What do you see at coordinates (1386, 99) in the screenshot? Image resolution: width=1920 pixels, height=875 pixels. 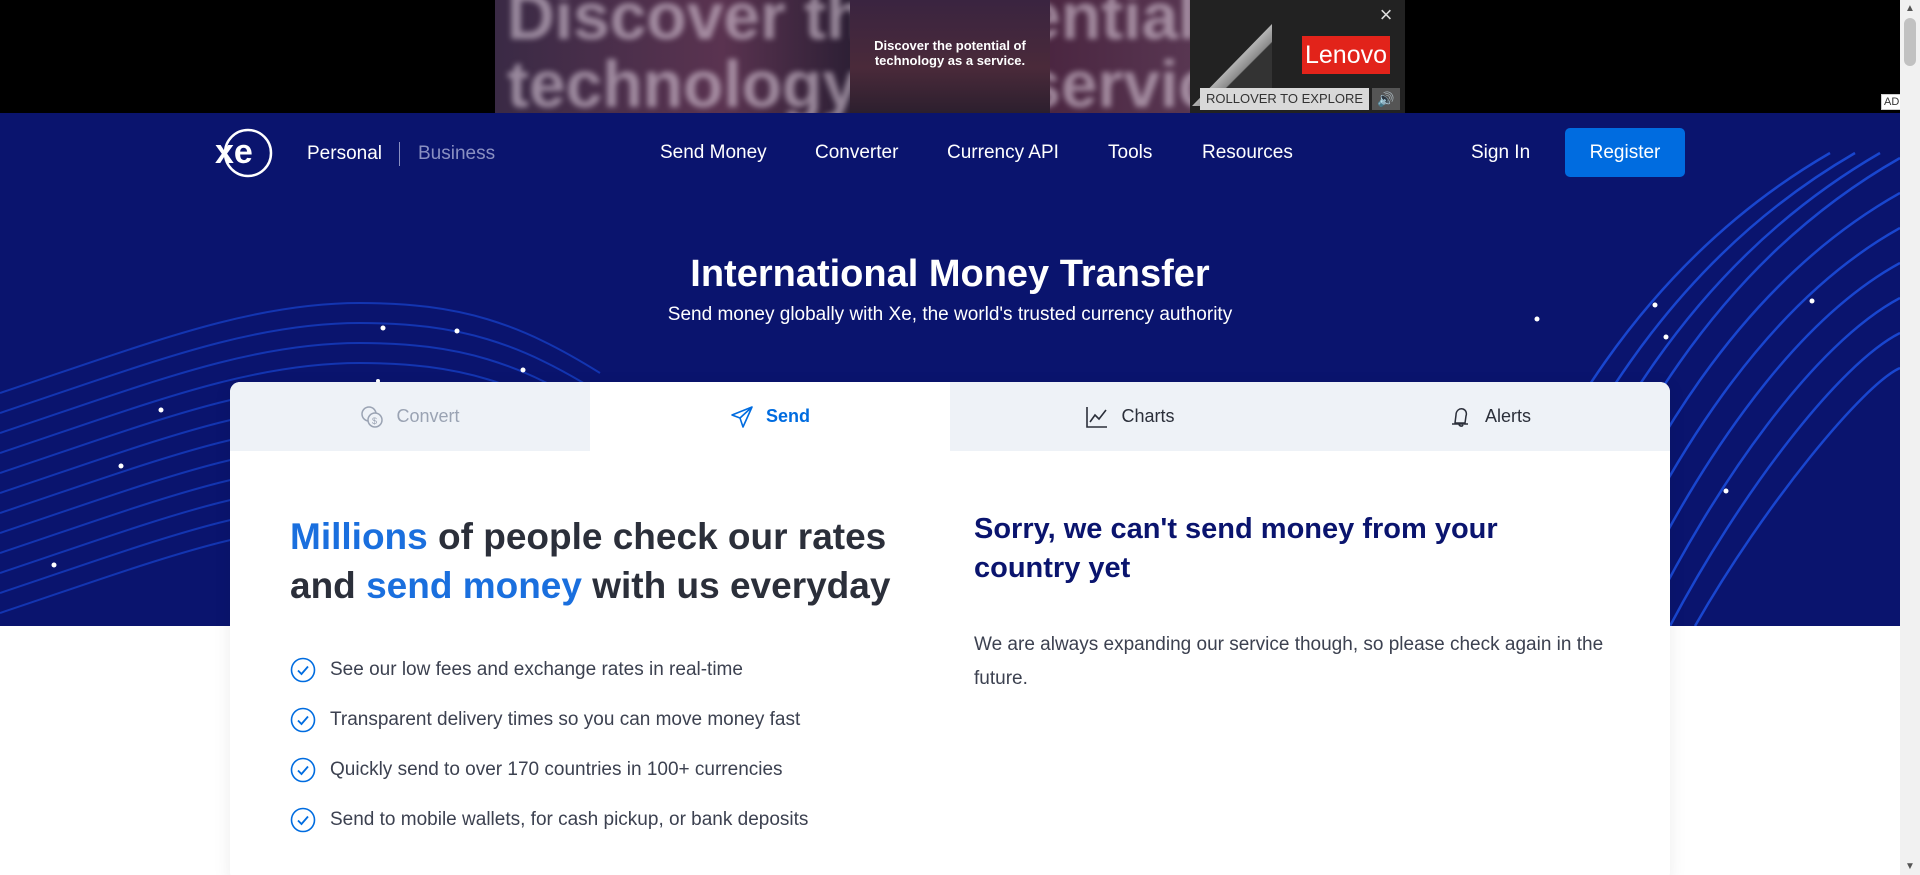 I see `speaker-icon: 🔊` at bounding box center [1386, 99].